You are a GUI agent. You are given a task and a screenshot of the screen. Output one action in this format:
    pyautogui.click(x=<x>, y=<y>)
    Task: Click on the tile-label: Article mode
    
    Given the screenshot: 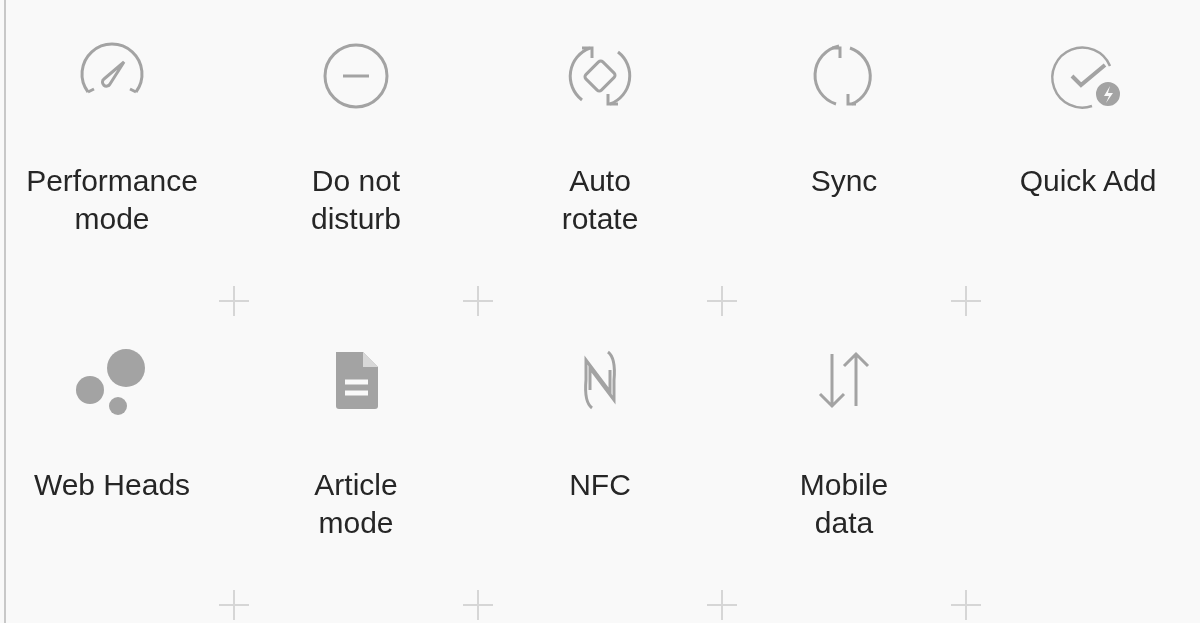 What is the action you would take?
    pyautogui.click(x=356, y=504)
    